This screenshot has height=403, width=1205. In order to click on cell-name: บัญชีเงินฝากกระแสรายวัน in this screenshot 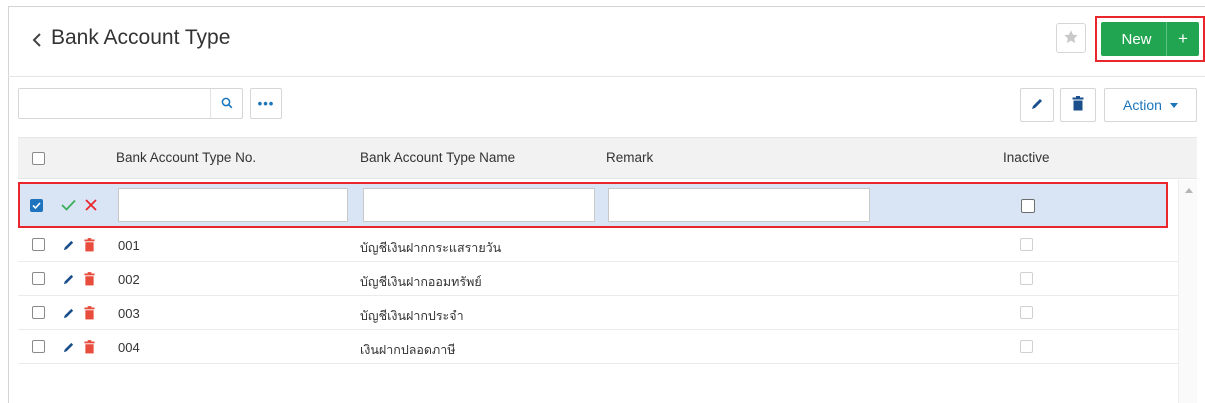, I will do `click(431, 247)`.